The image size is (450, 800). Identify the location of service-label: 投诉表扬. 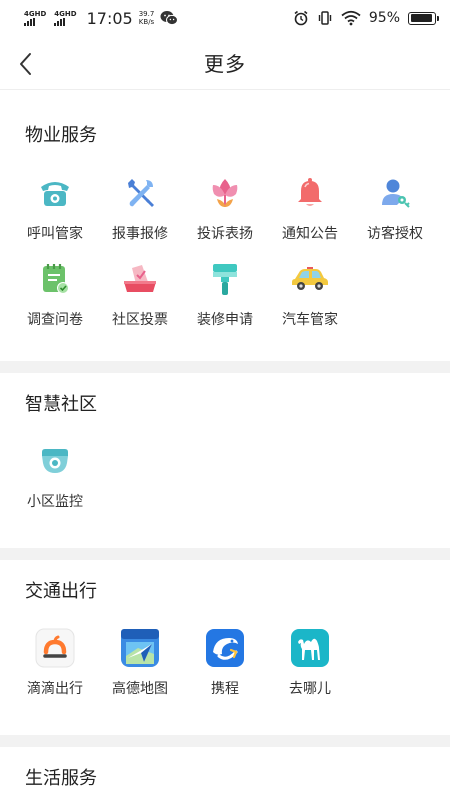
(225, 234).